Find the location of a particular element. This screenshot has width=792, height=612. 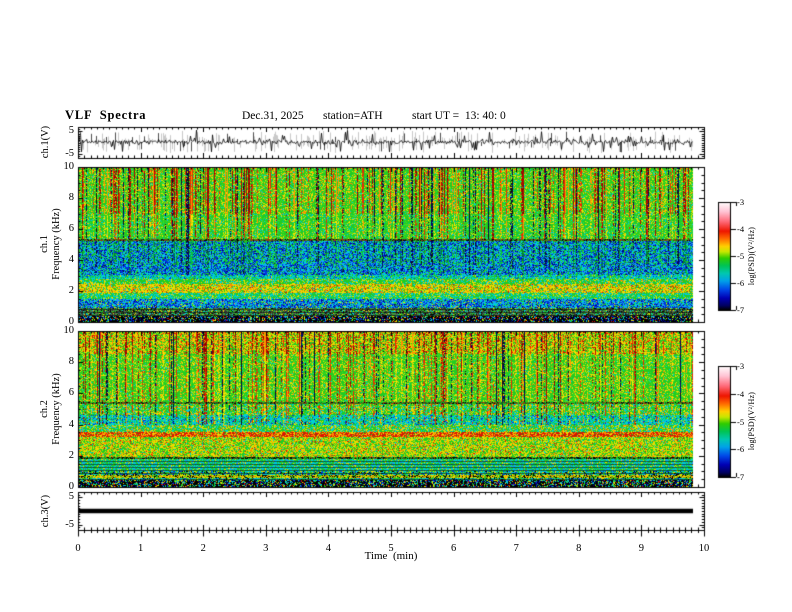

spec2-frequency-label: Frequency (kHz) is located at coordinates (56, 409).